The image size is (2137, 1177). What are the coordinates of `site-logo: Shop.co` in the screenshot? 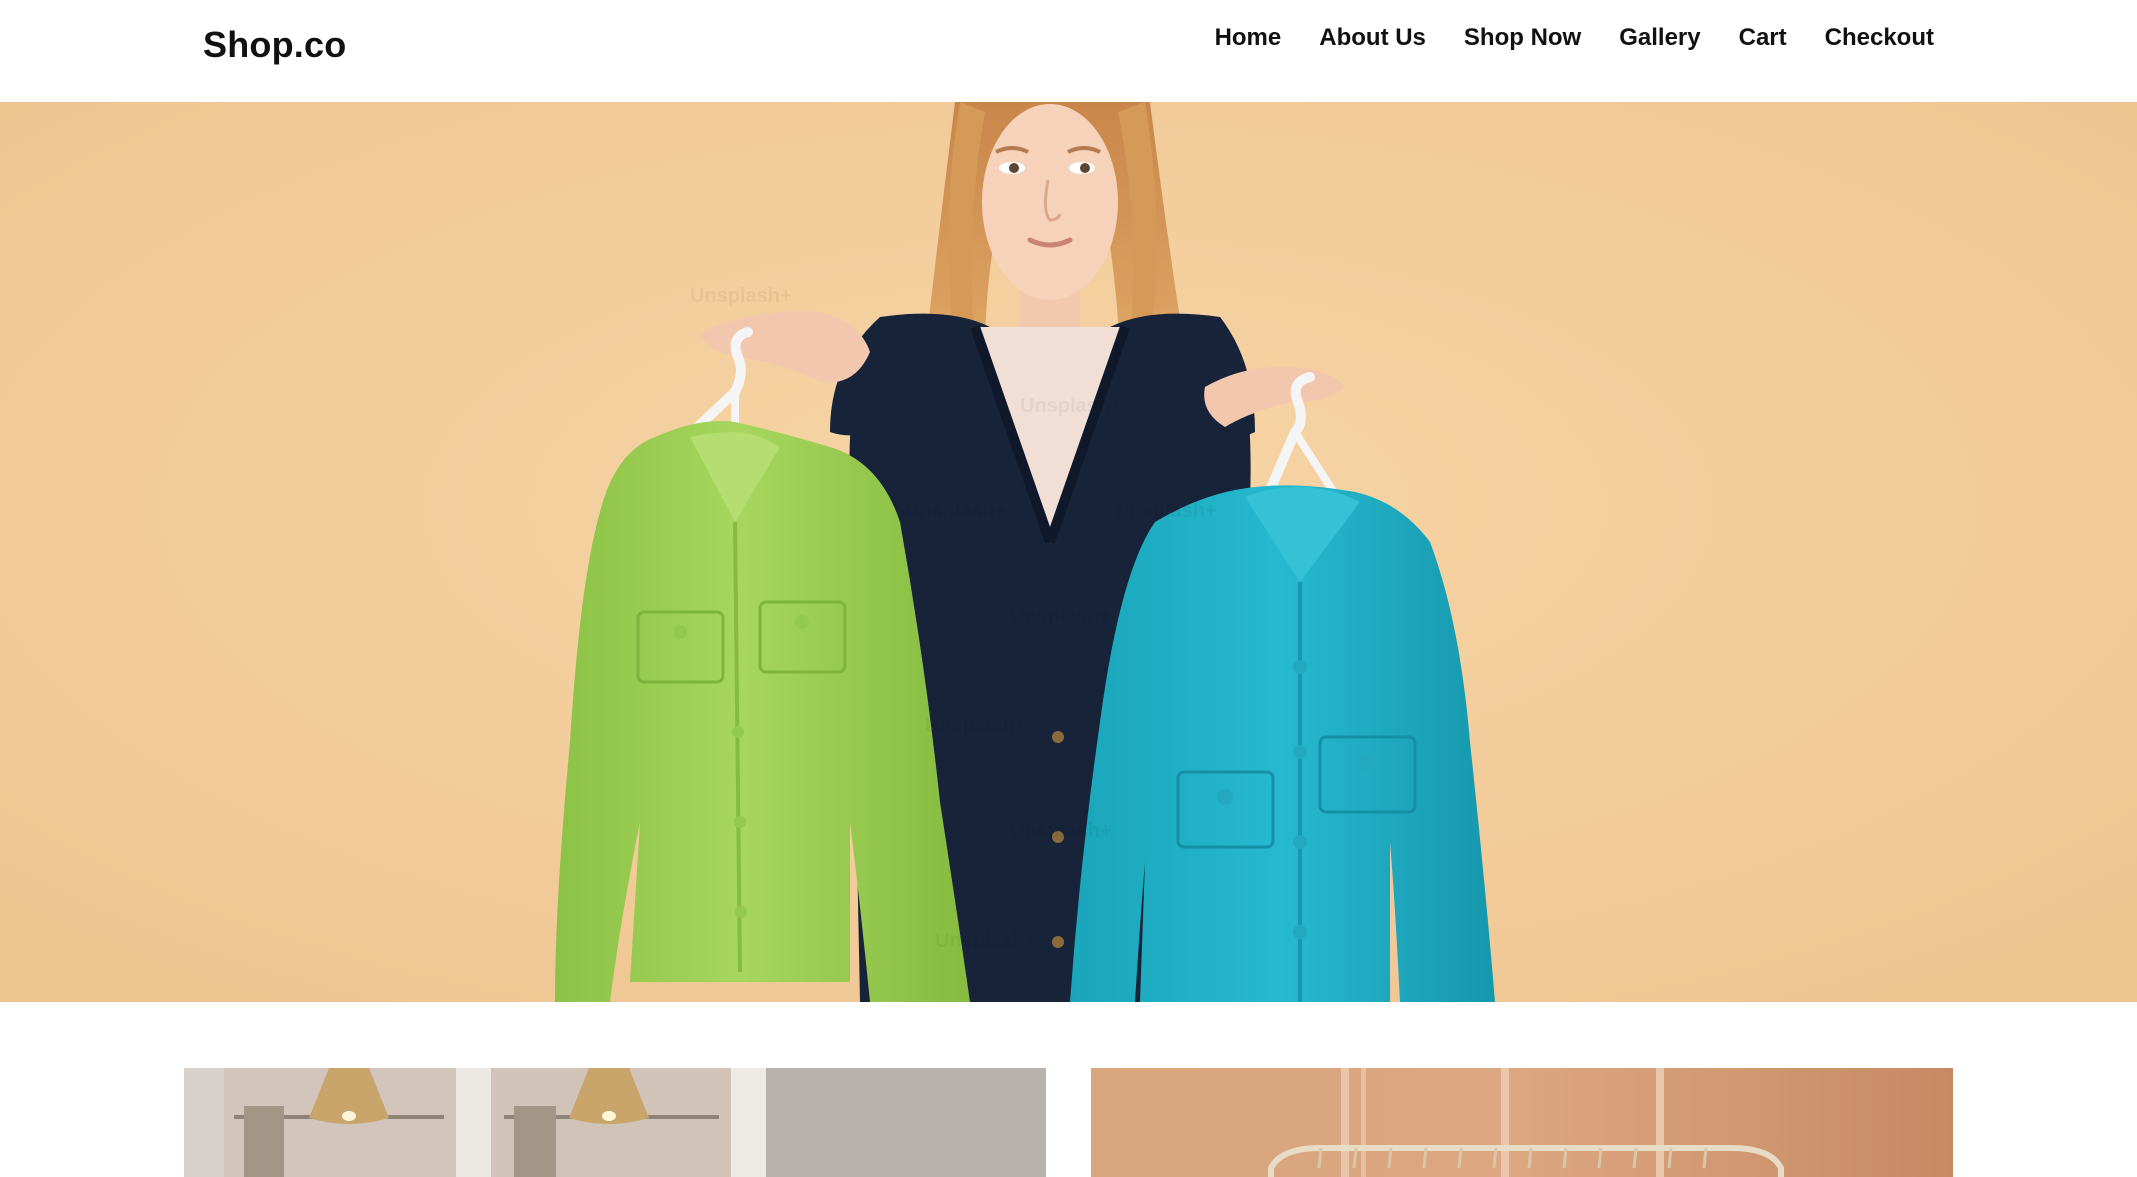 It's located at (274, 45).